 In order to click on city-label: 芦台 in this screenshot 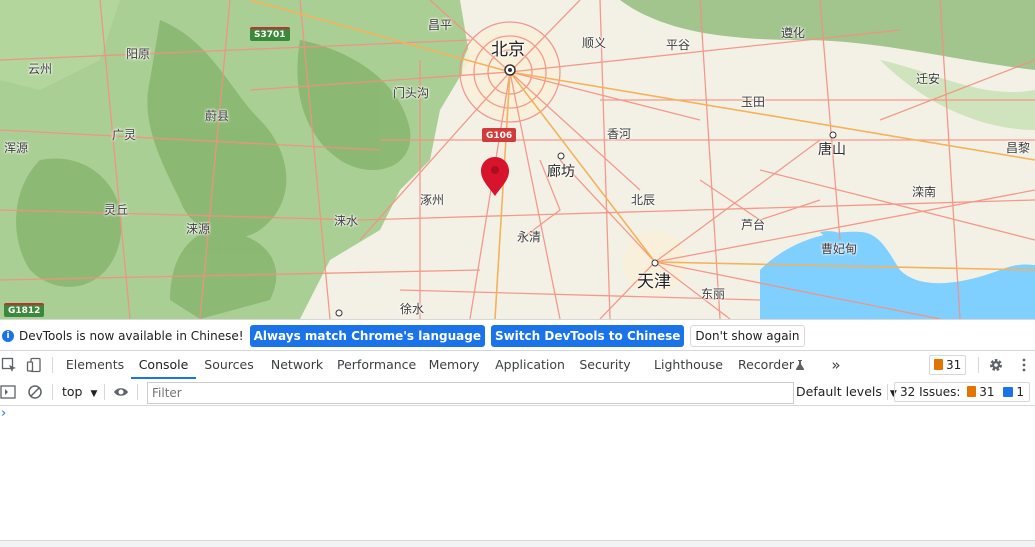, I will do `click(753, 225)`.